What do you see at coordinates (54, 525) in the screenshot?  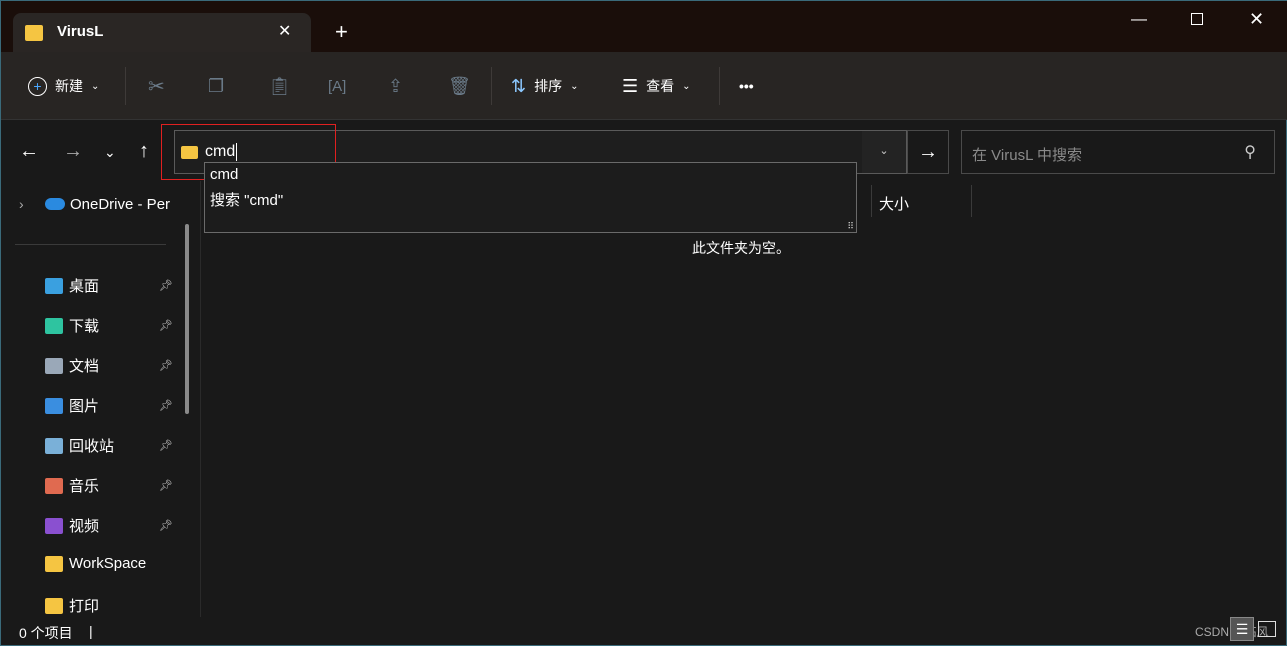 I see `video-icon` at bounding box center [54, 525].